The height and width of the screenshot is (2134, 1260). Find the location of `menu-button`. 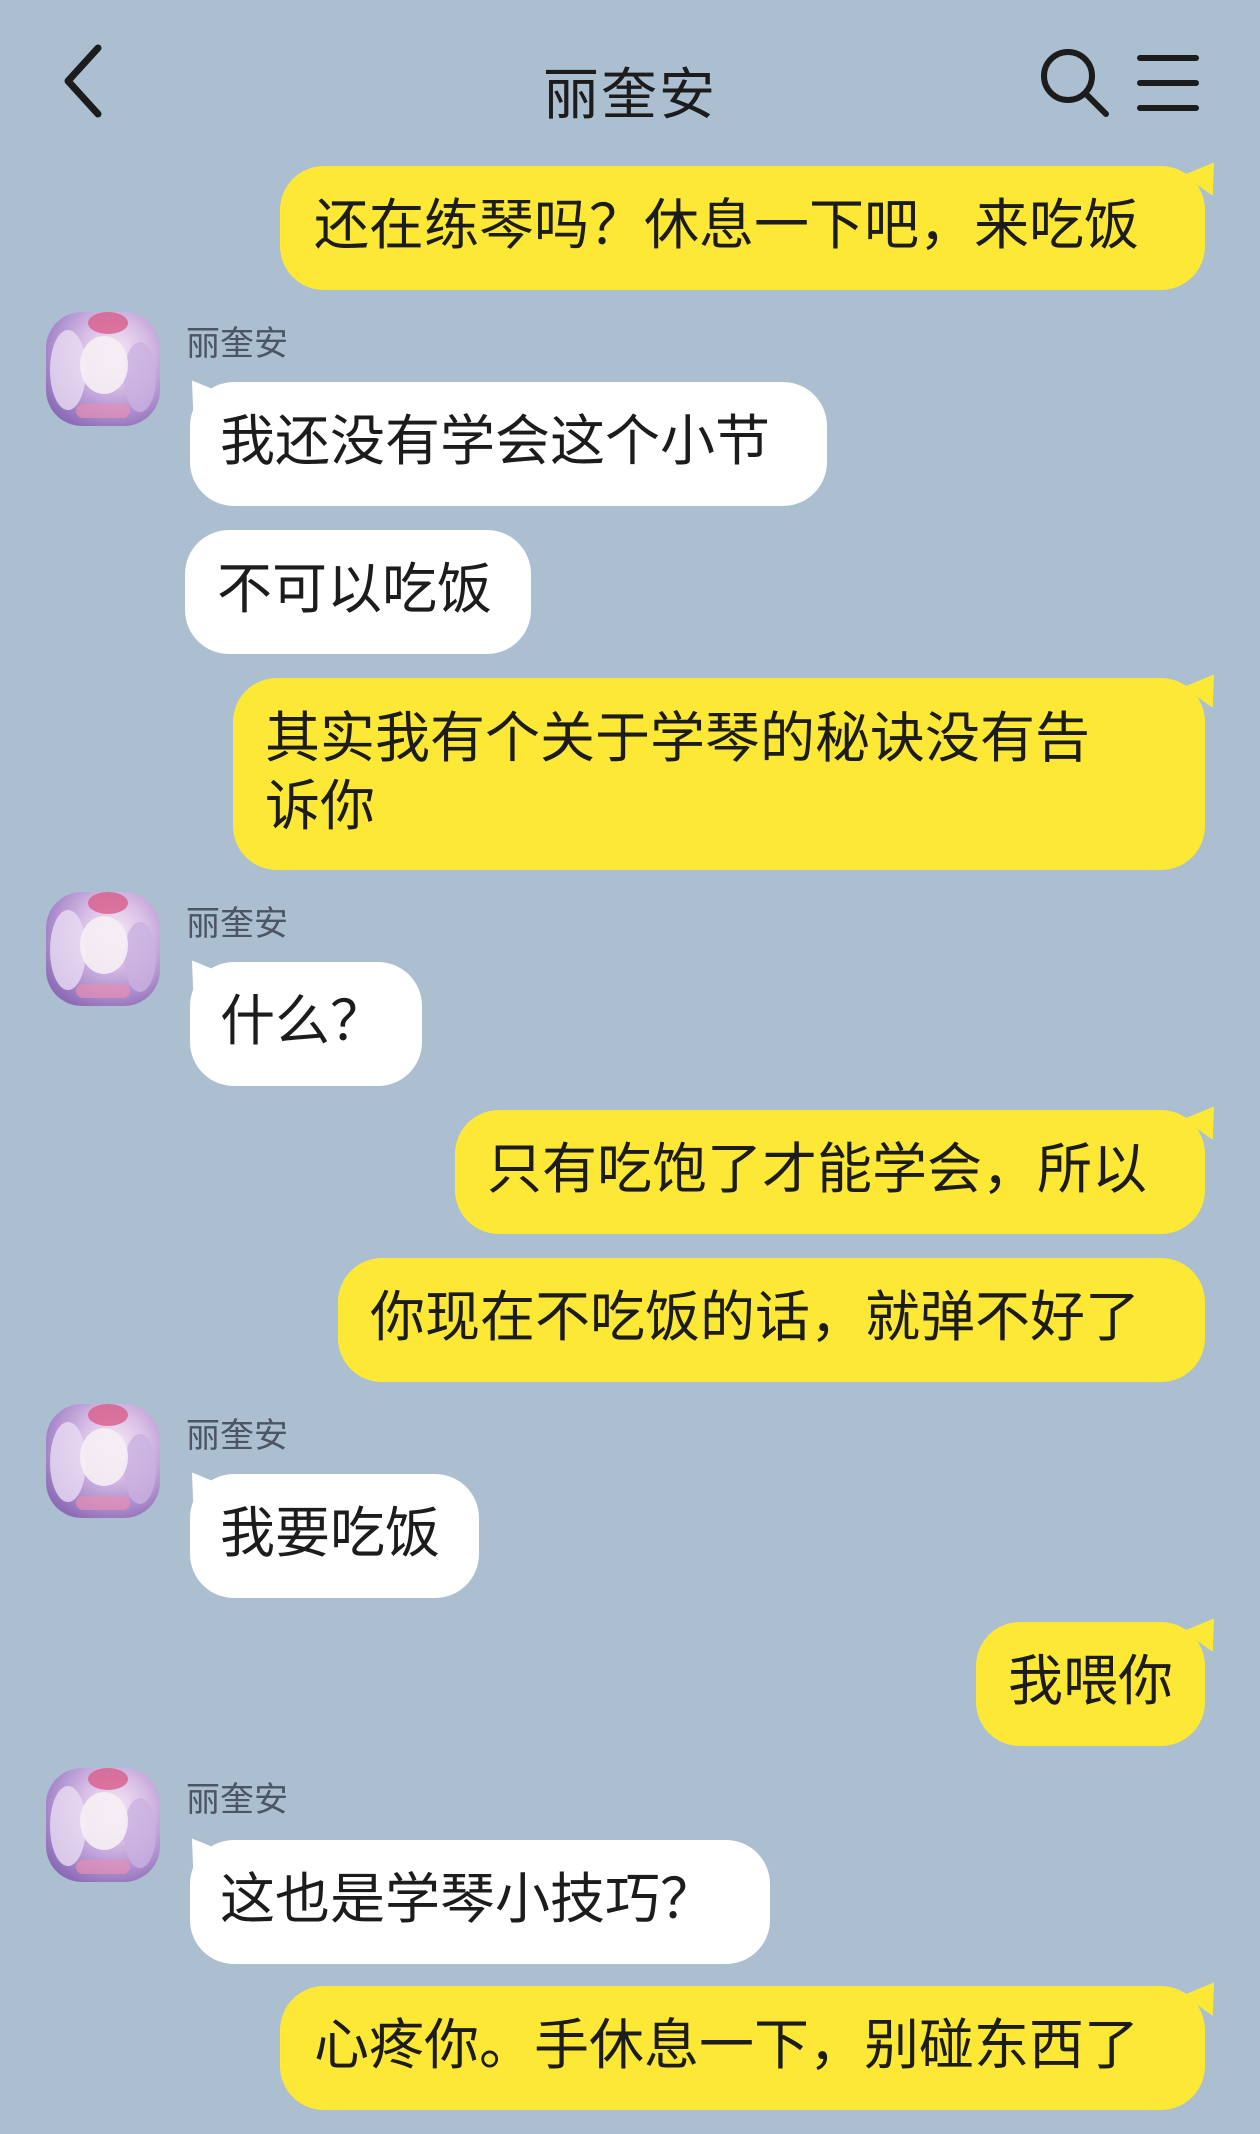

menu-button is located at coordinates (1168, 83).